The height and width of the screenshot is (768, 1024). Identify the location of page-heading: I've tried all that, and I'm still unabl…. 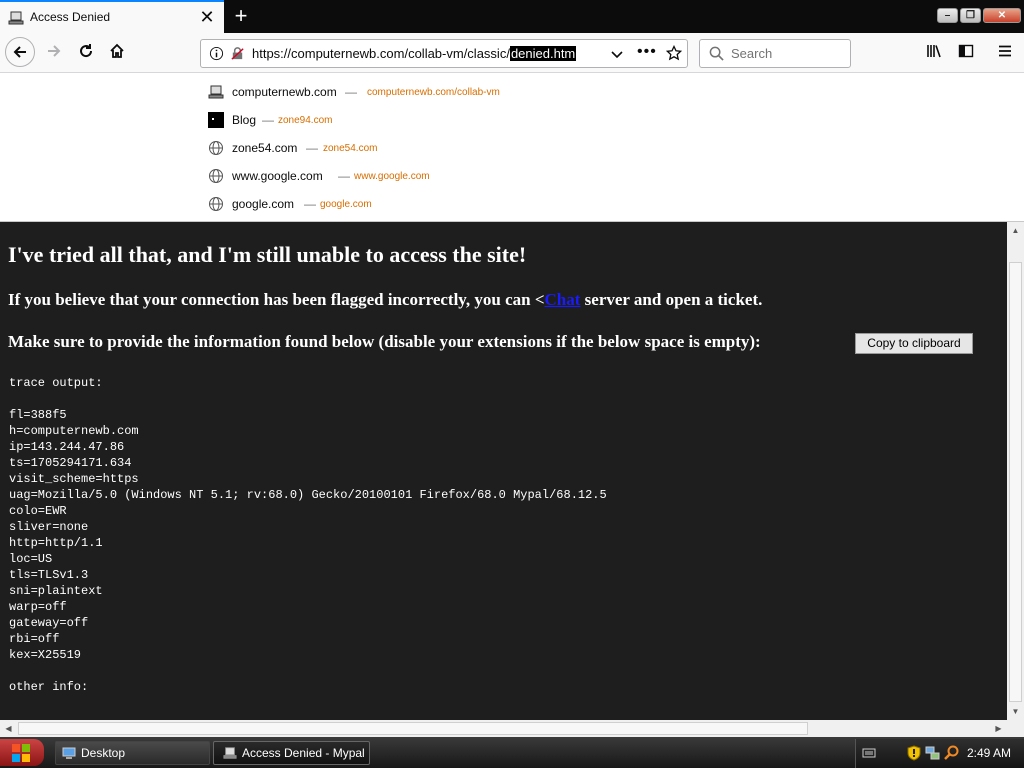
(267, 254).